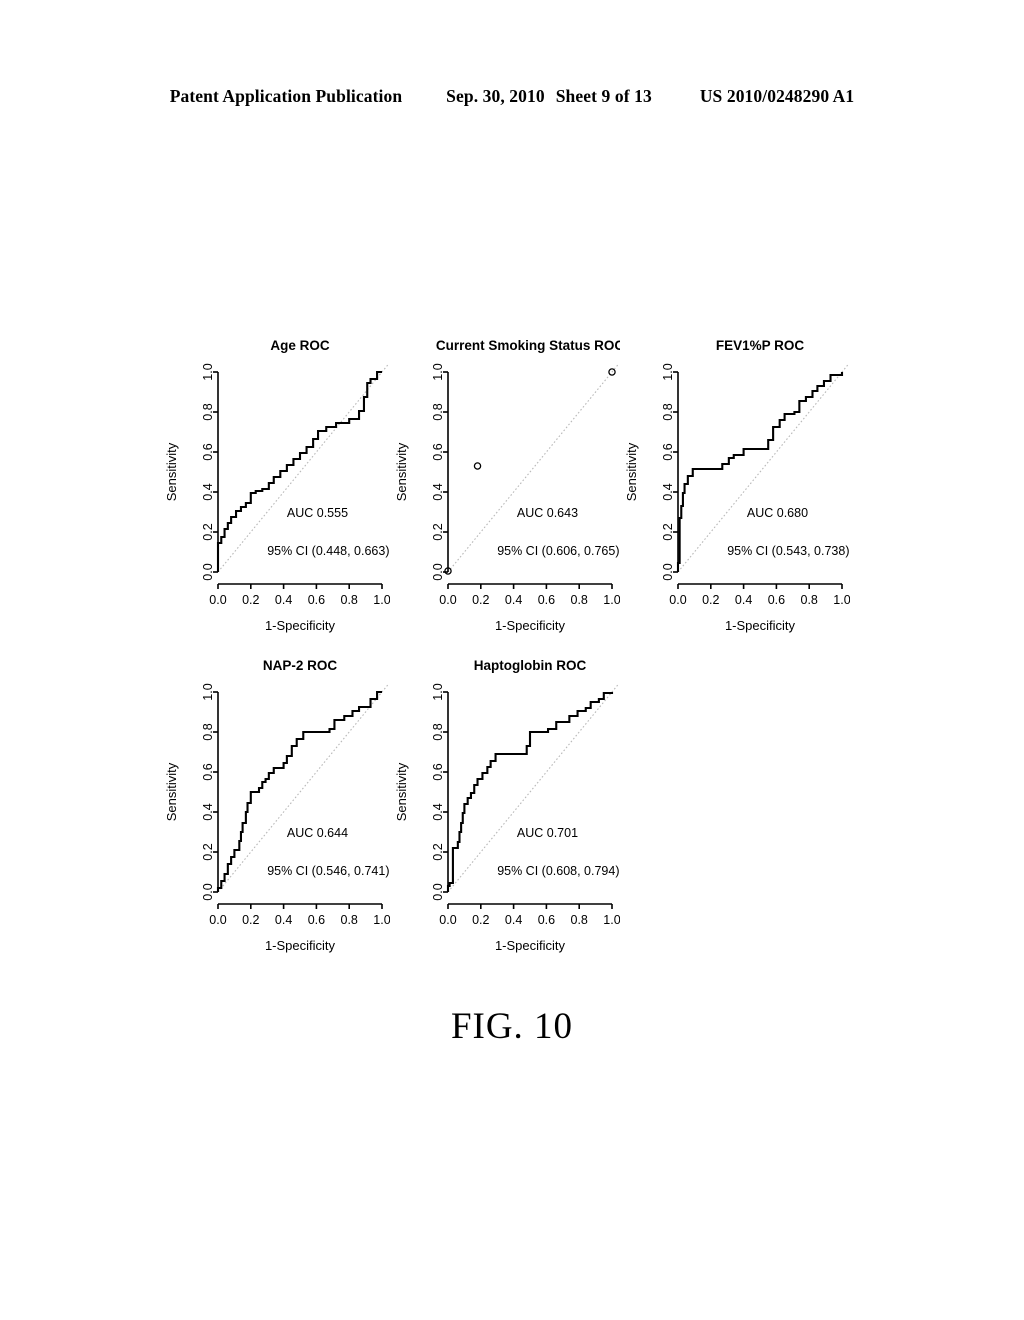 The height and width of the screenshot is (1320, 1024). What do you see at coordinates (438, 411) in the screenshot?
I see `y-tick-label-current-smoking-status-4: 0.8` at bounding box center [438, 411].